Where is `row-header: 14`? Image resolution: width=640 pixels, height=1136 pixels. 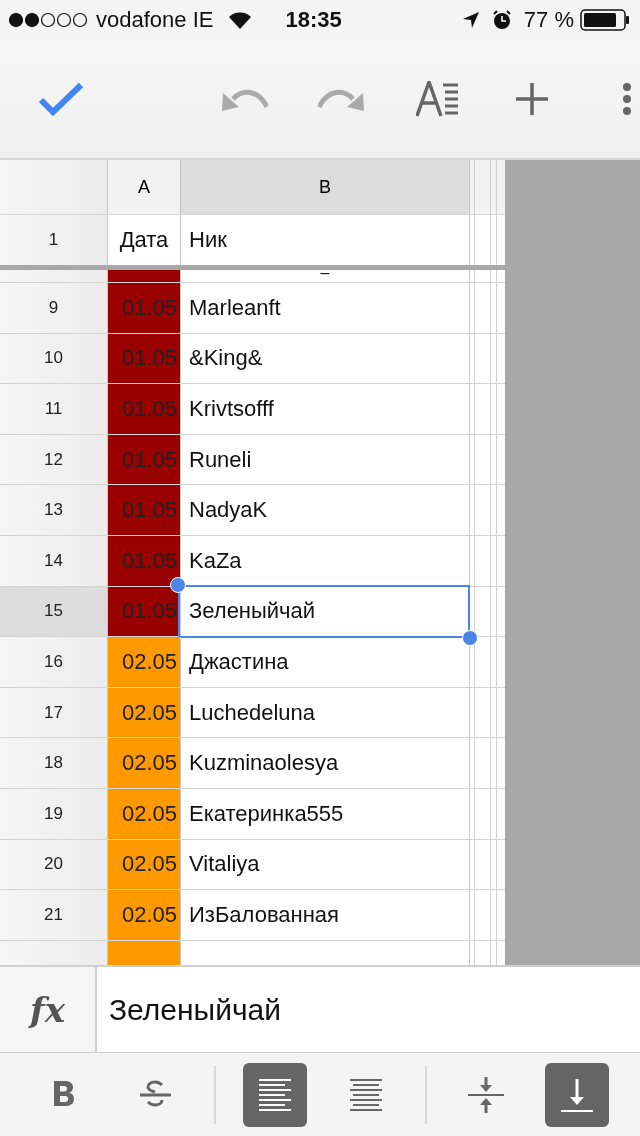
row-header: 14 is located at coordinates (54, 560).